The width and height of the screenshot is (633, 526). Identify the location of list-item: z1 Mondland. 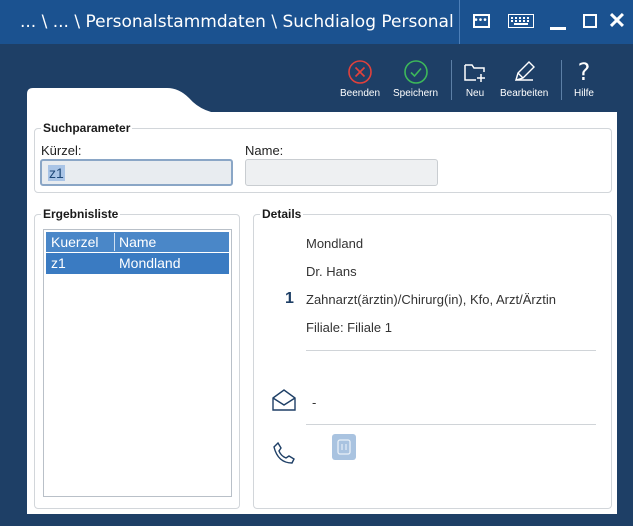
(137, 263).